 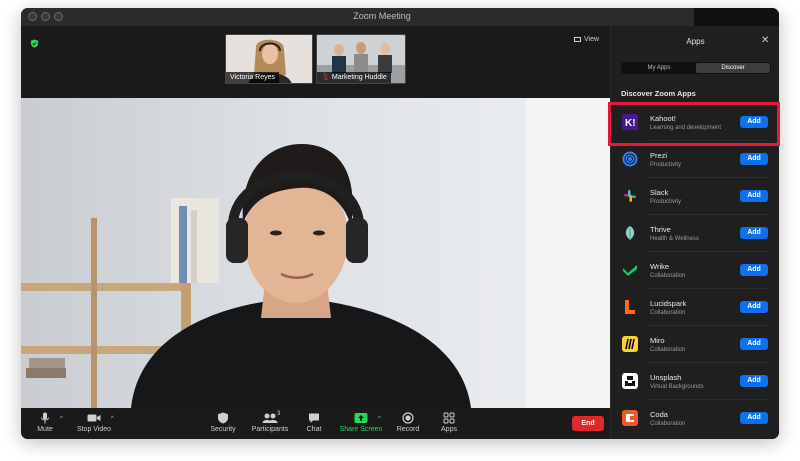 What do you see at coordinates (630, 381) in the screenshot?
I see `unsplash-icon` at bounding box center [630, 381].